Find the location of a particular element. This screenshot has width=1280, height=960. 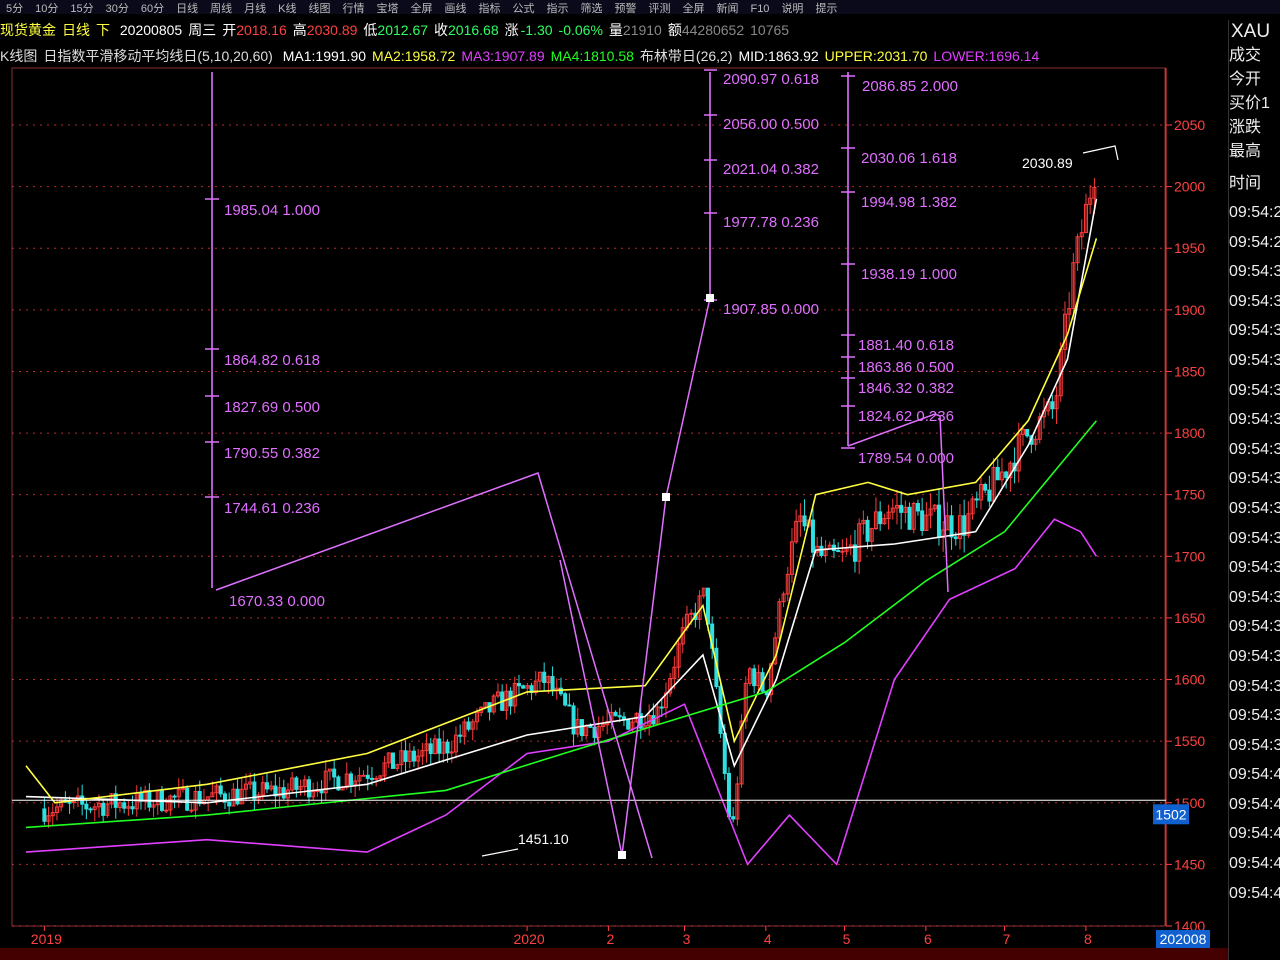

corner-date: 202008 is located at coordinates (1183, 939).